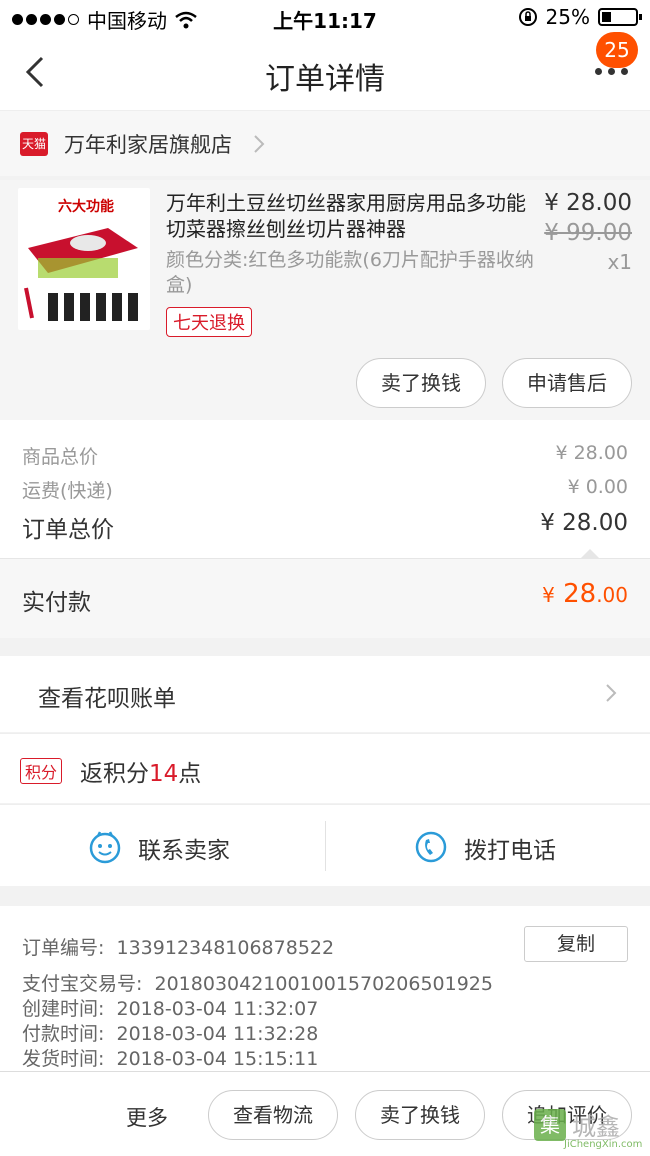 The height and width of the screenshot is (1156, 650). I want to click on rotation-lock-icon, so click(527, 17).